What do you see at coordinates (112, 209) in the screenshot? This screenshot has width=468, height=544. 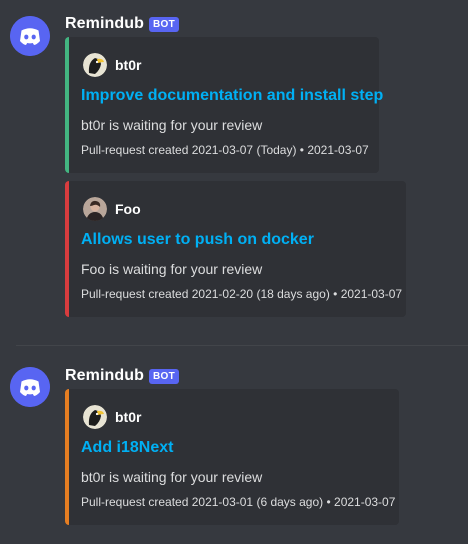 I see `embed-author: Foo` at bounding box center [112, 209].